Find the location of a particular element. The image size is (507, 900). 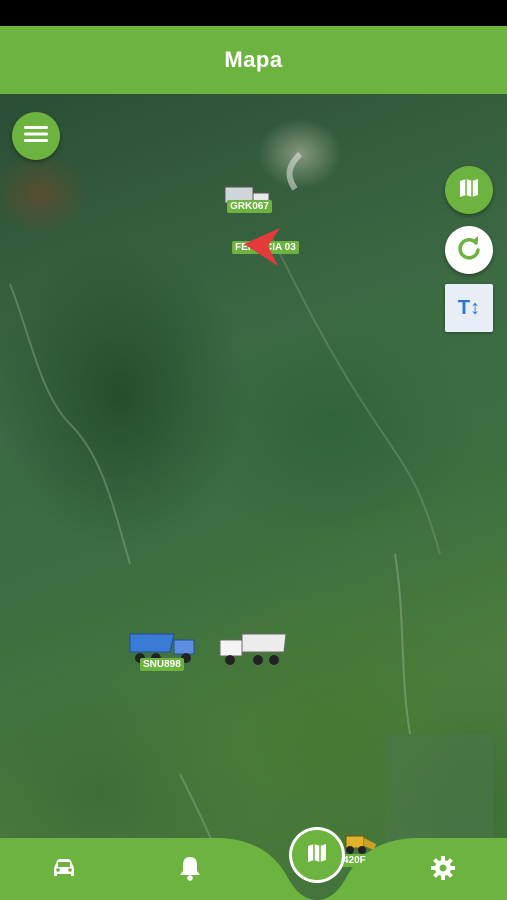

page-title: Mapa is located at coordinates (253, 59).